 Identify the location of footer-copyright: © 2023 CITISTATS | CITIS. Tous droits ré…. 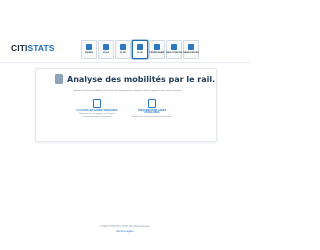
(125, 227).